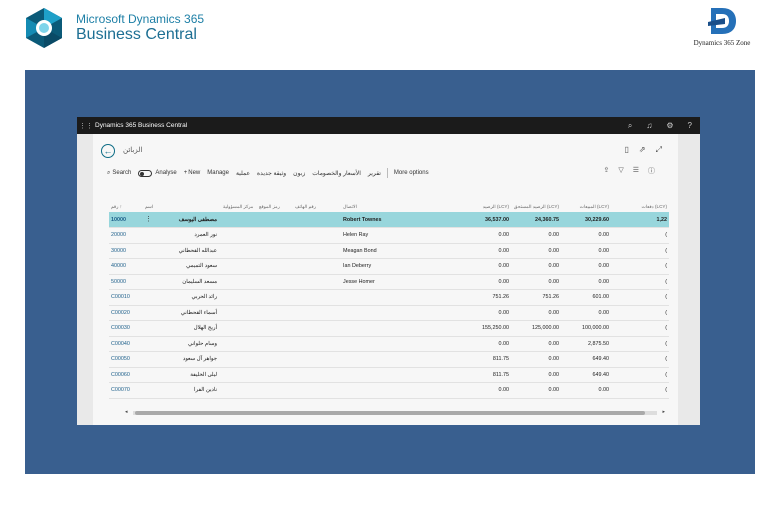 The image size is (778, 506). What do you see at coordinates (126, 201) in the screenshot?
I see `col-header-no: رقم ↑` at bounding box center [126, 201].